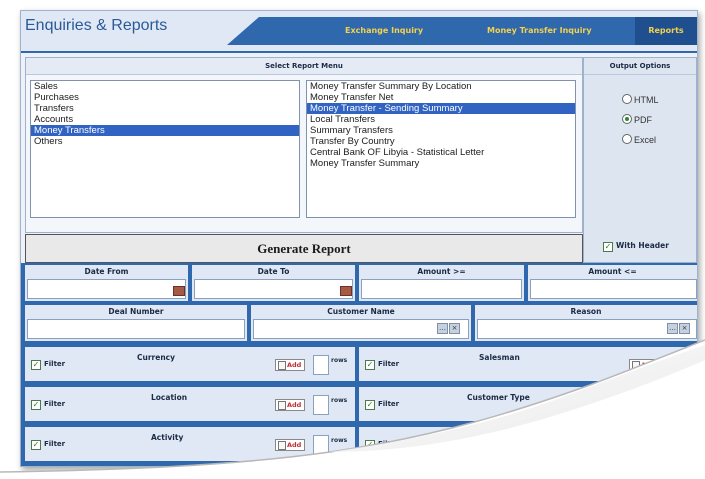  What do you see at coordinates (539, 31) in the screenshot?
I see `tab-money-transfer-inquiry: Money Transfer Inquiry` at bounding box center [539, 31].